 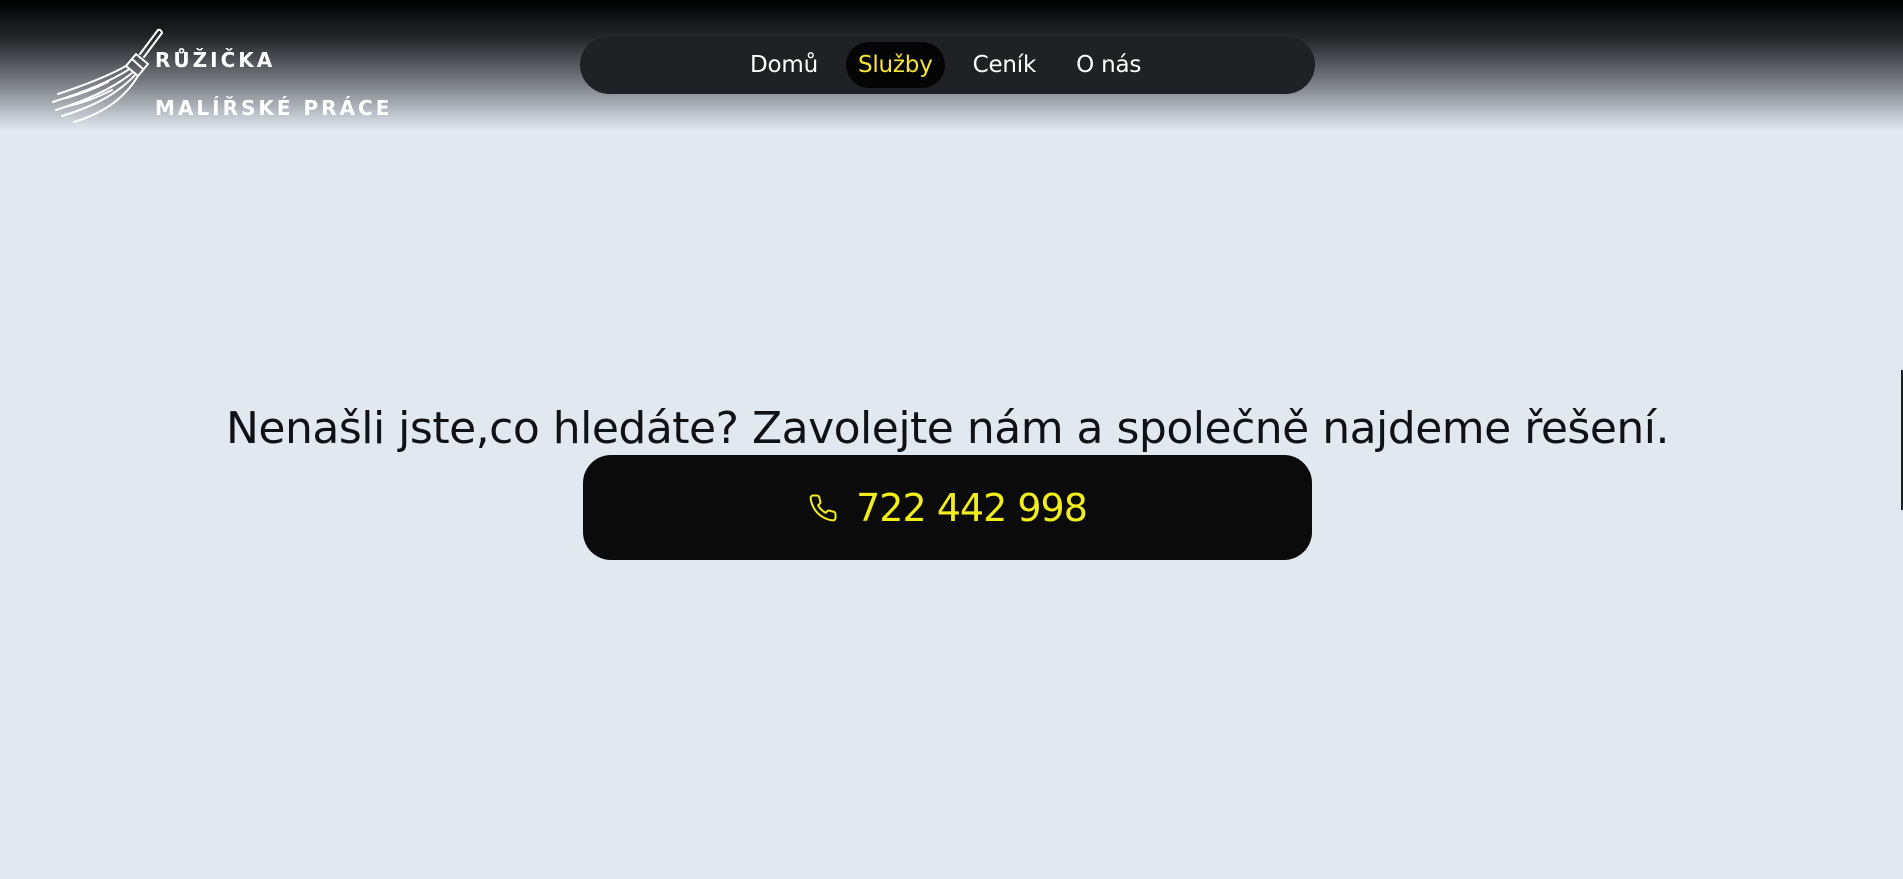 I want to click on main-navigation: Domů Služby Ceník O nás, so click(x=947, y=64).